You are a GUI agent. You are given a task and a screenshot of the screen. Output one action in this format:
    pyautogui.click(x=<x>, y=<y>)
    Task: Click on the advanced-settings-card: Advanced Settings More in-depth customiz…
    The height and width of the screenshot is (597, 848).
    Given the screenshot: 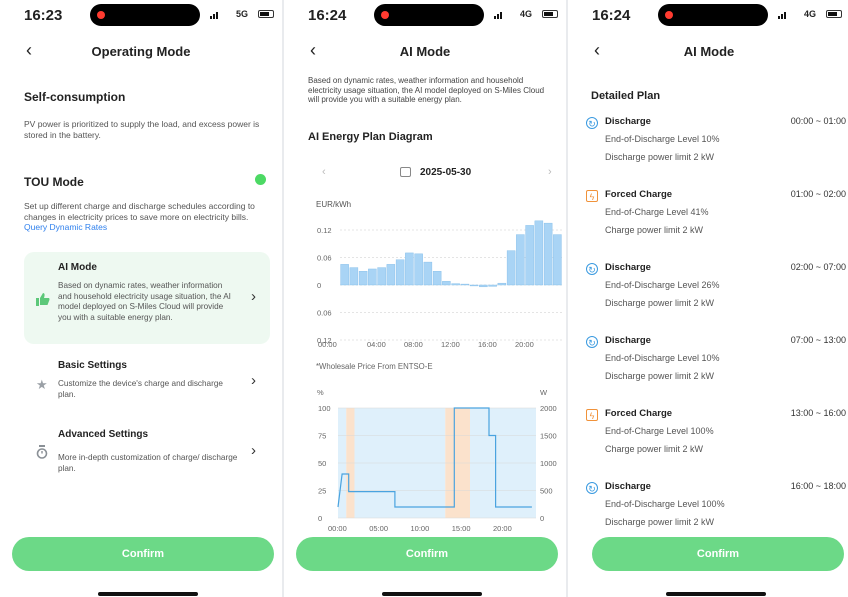 What is the action you would take?
    pyautogui.click(x=147, y=453)
    